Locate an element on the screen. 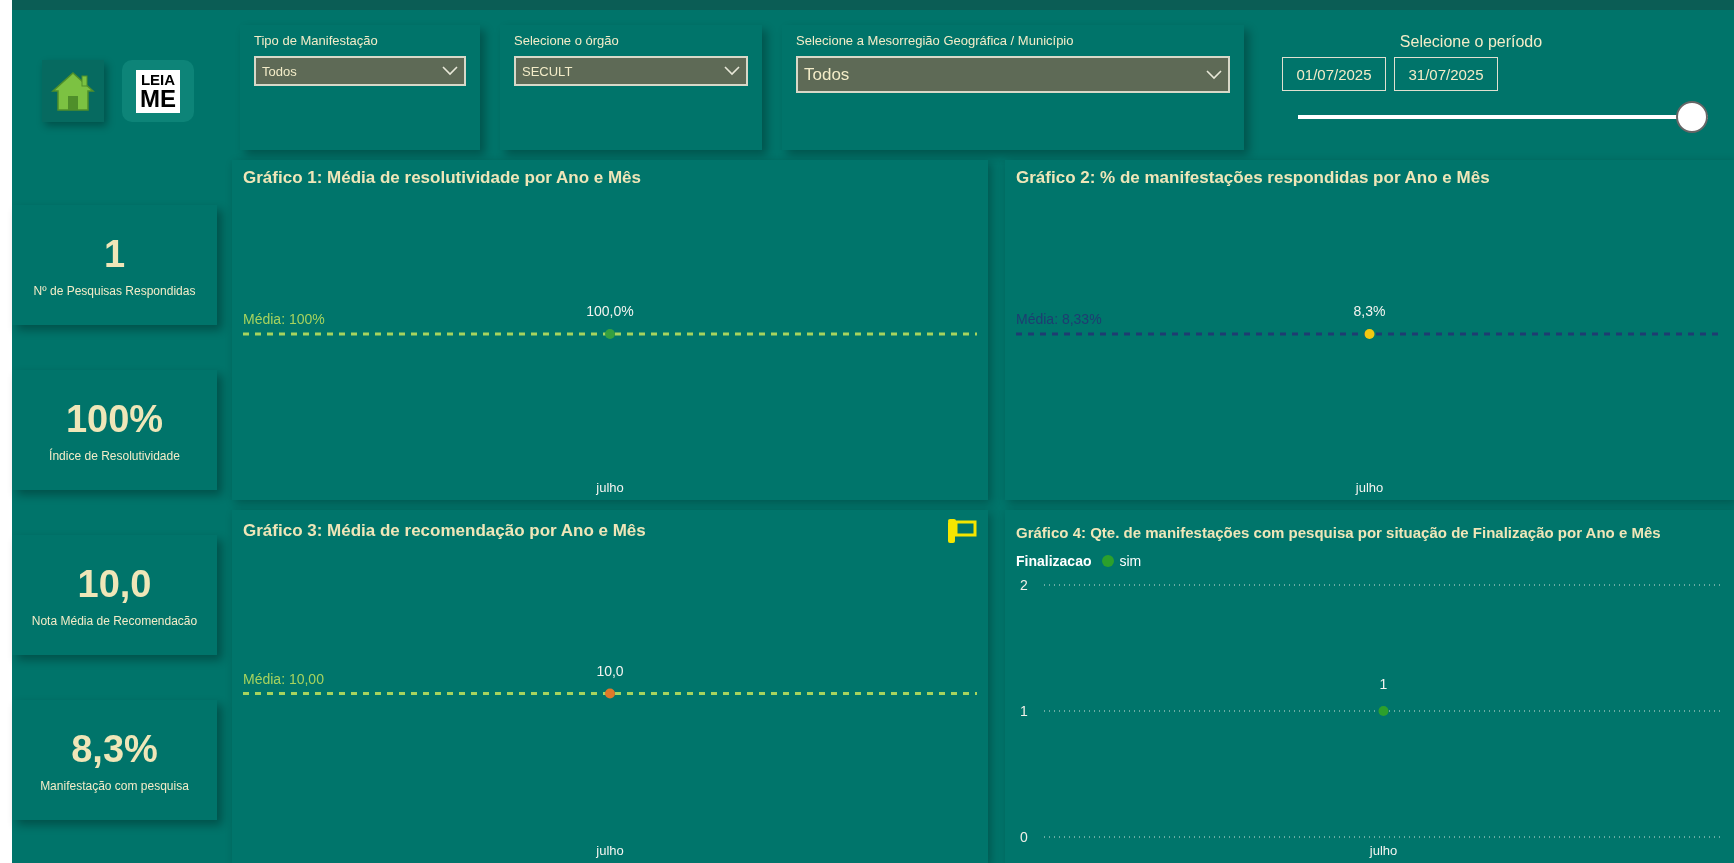 This screenshot has width=1734, height=863. kpi-label: Manifestação com pesquisa is located at coordinates (114, 785).